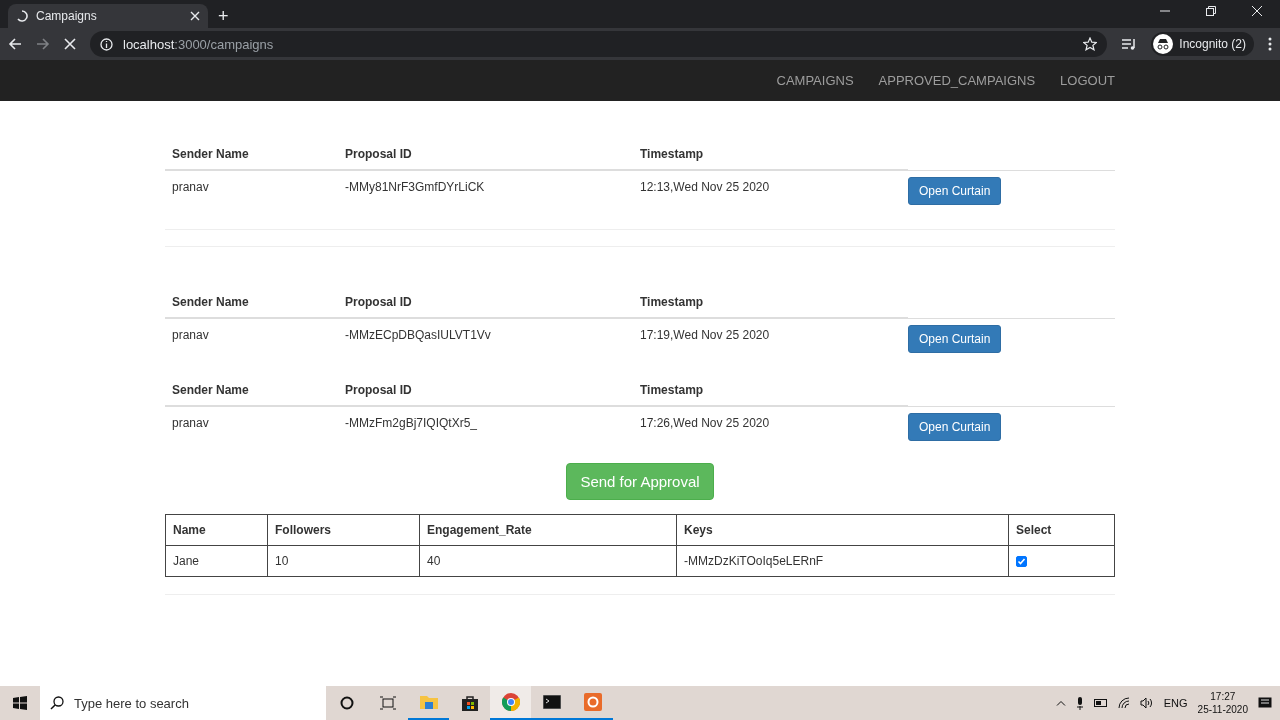 The width and height of the screenshot is (1280, 720). What do you see at coordinates (705, 423) in the screenshot?
I see `table-cell-text: 17:26,Wed Nov 25 2020` at bounding box center [705, 423].